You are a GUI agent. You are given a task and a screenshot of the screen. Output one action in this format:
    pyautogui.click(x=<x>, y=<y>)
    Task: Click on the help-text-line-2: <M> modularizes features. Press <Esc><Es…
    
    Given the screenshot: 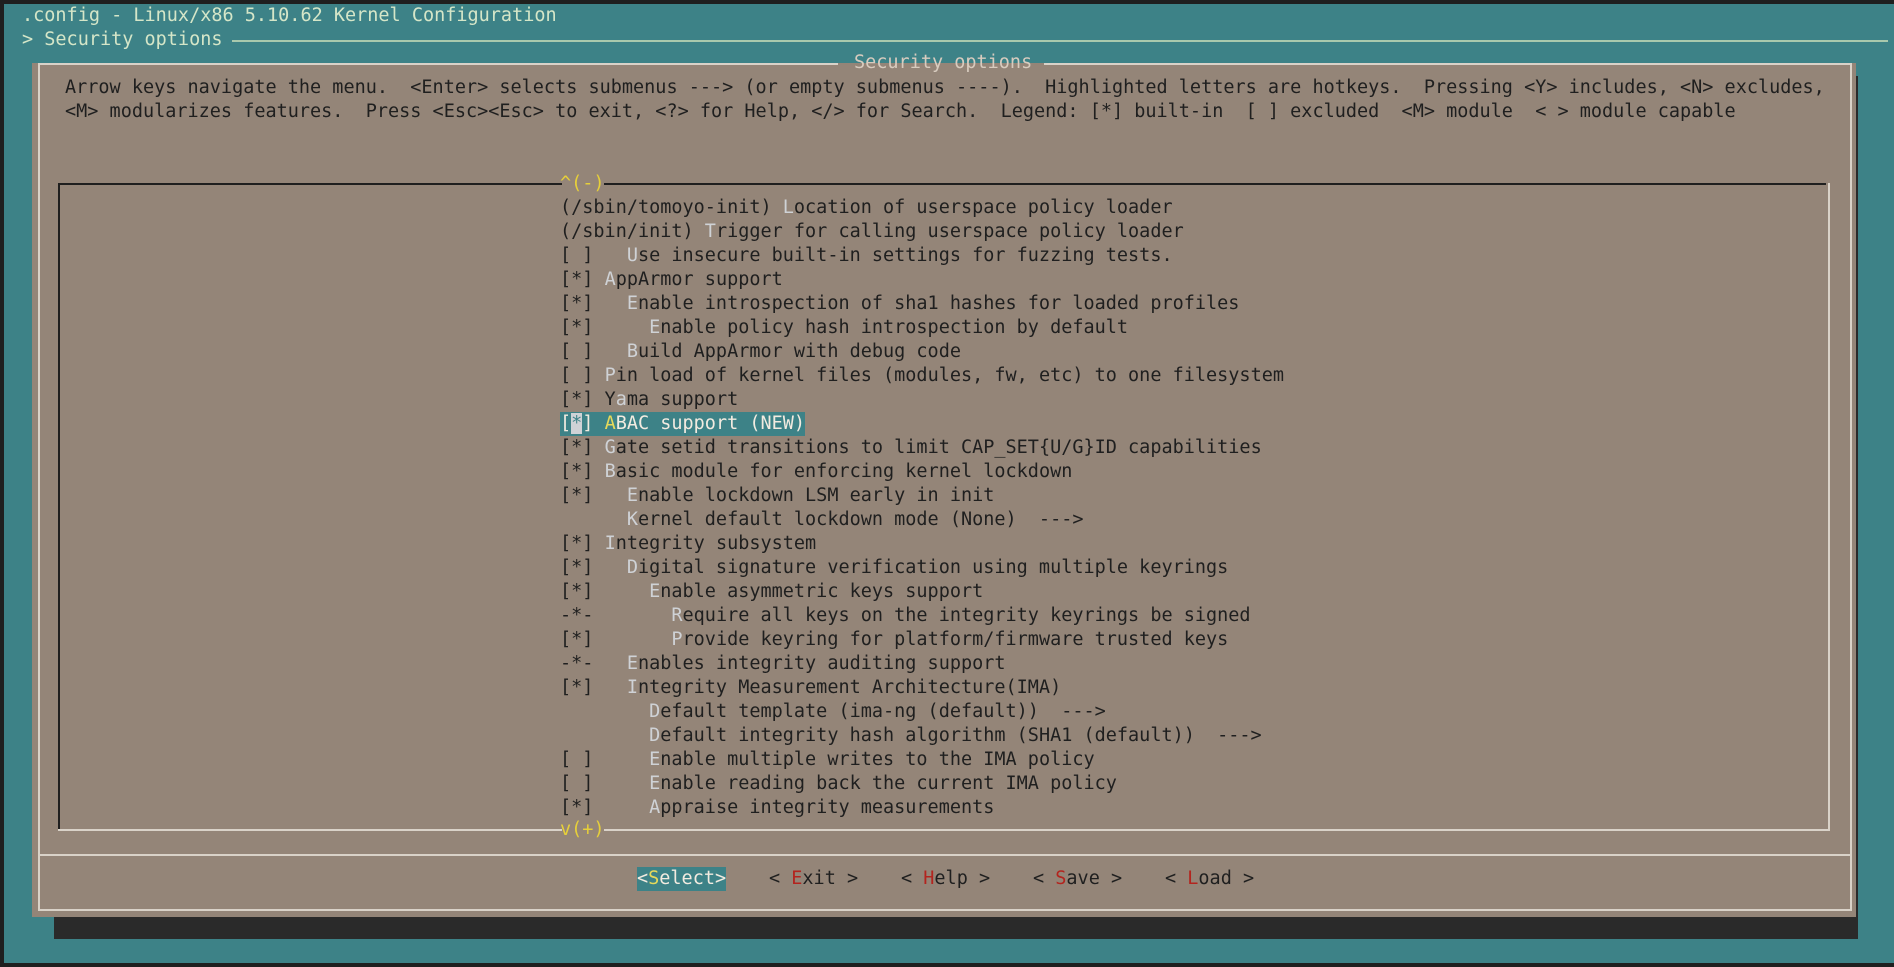 What is the action you would take?
    pyautogui.click(x=900, y=111)
    